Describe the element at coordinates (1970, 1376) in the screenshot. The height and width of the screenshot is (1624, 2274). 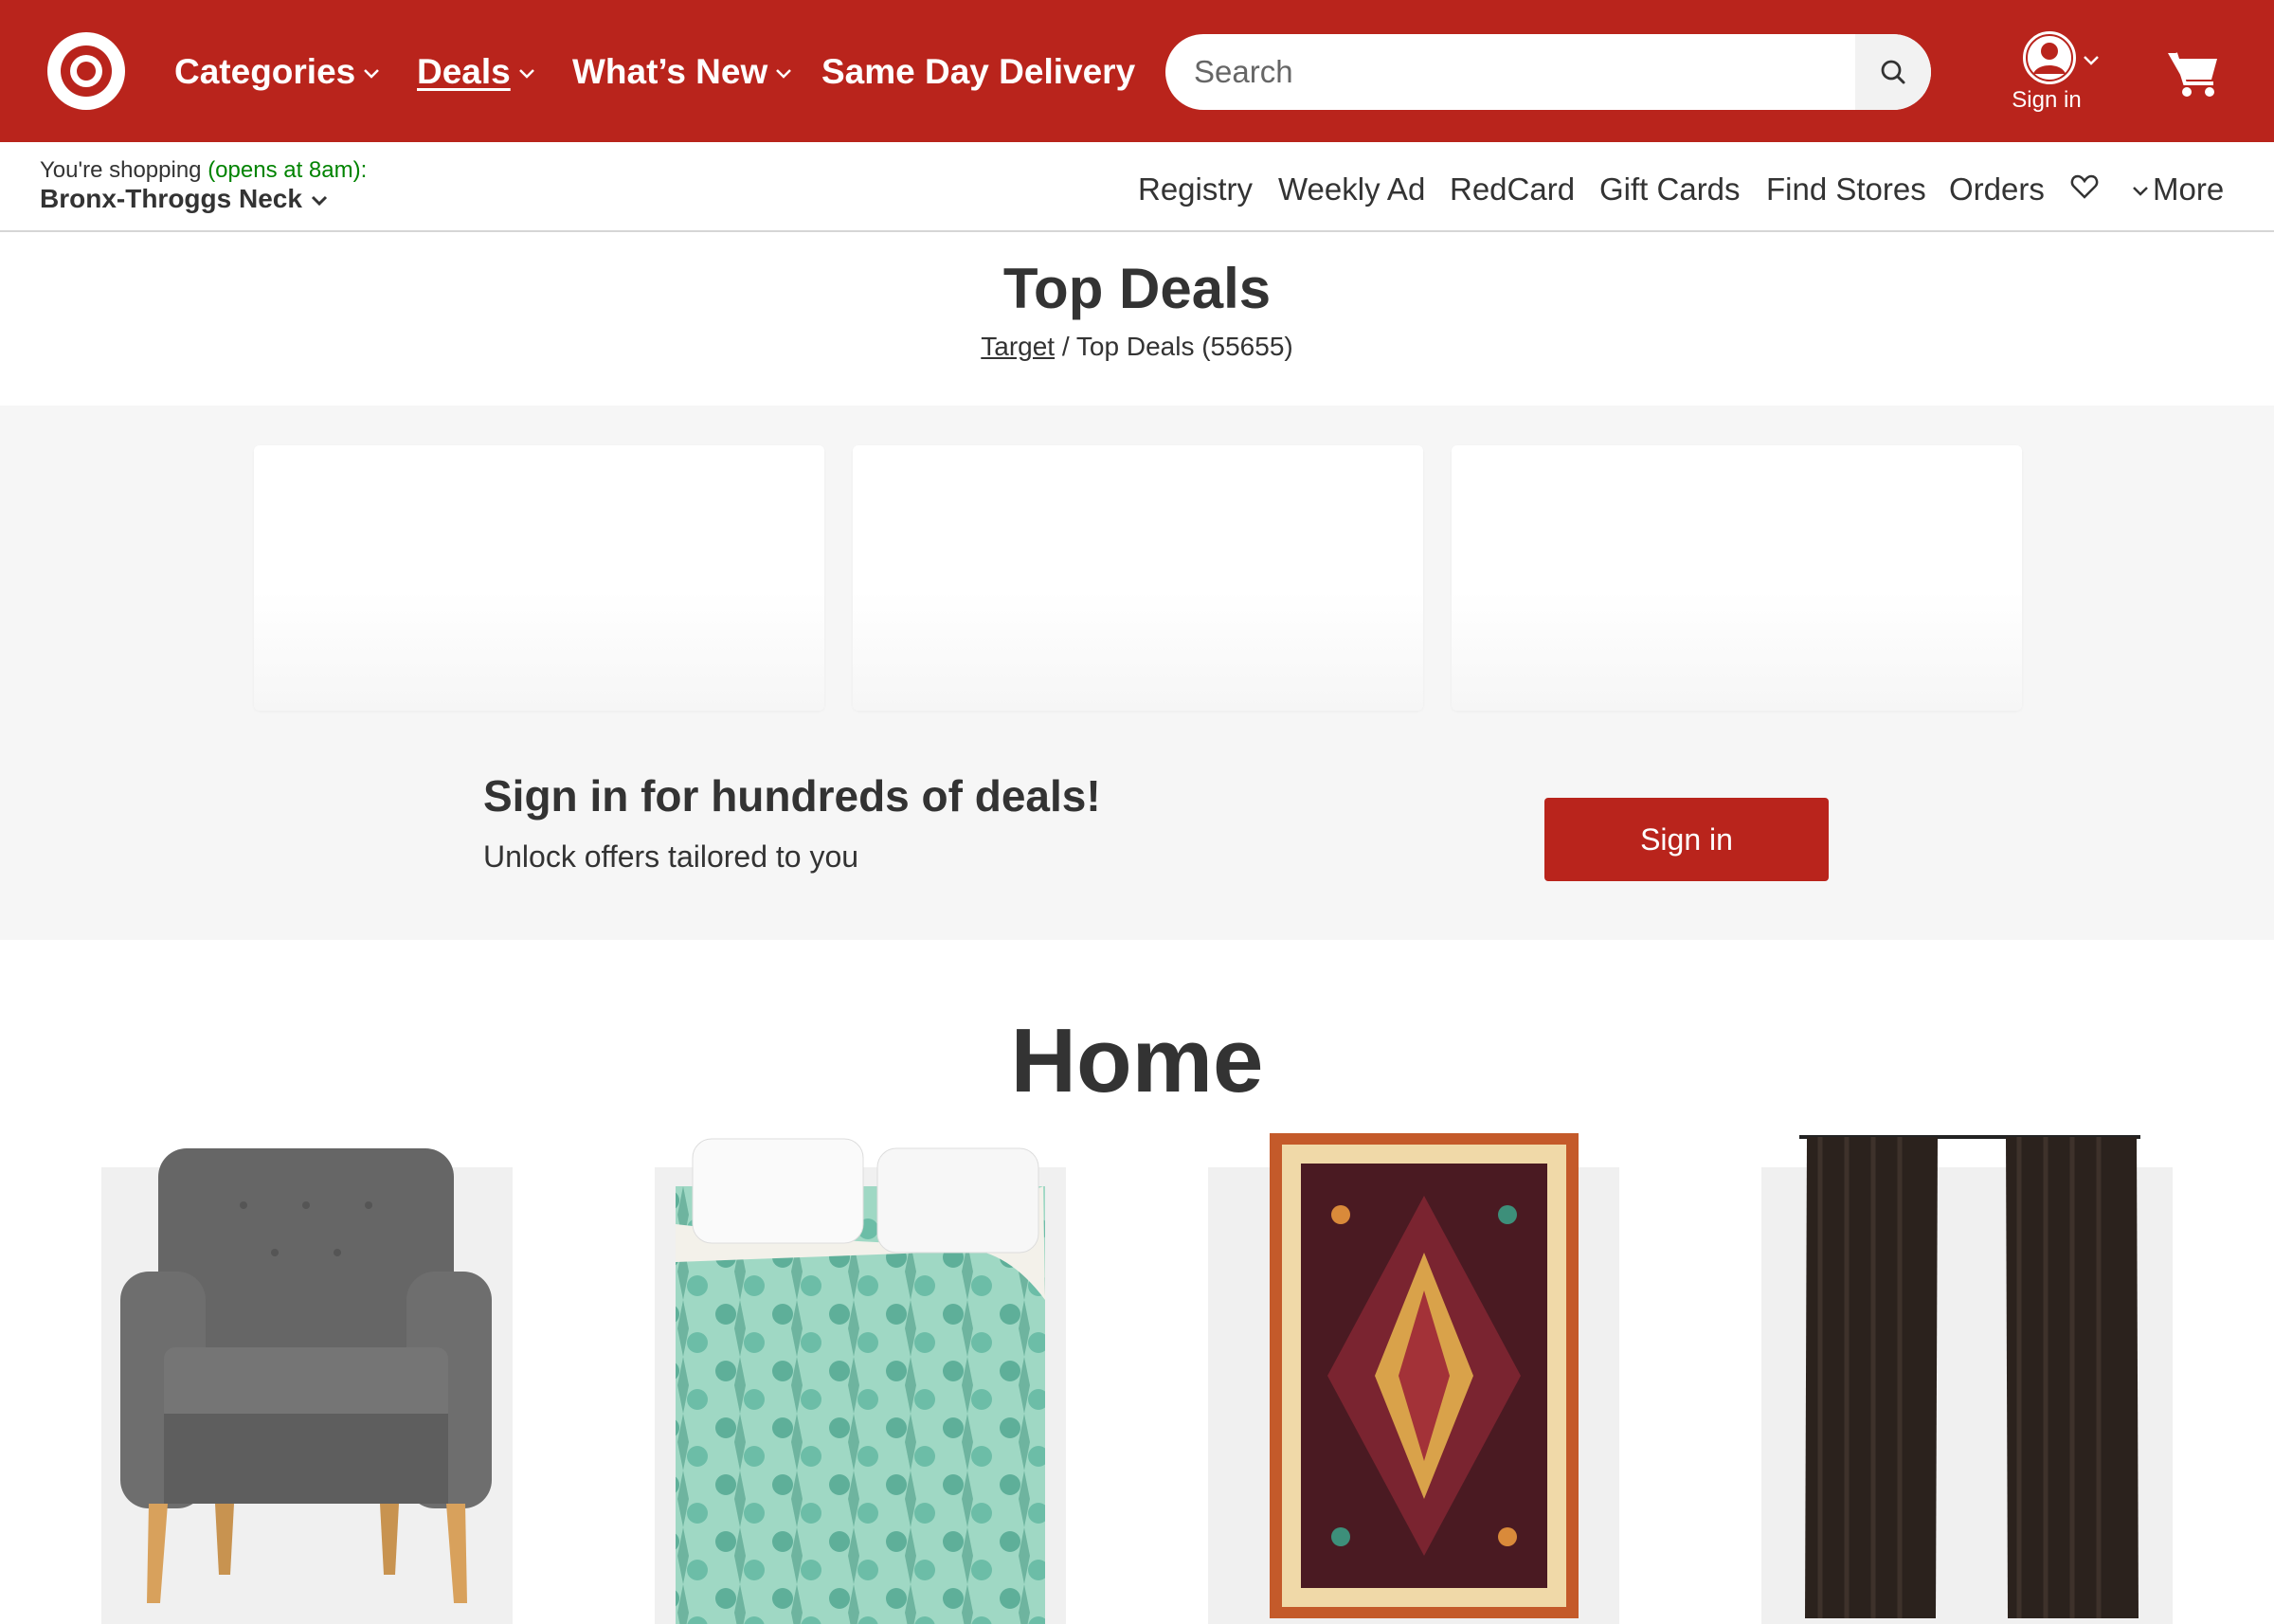
I see `curtains-image` at that location.